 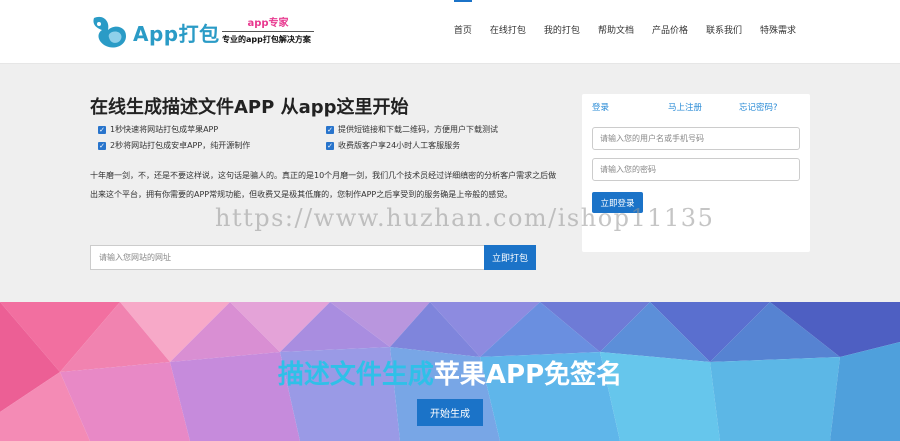 I want to click on tab-login: 登录, so click(x=600, y=107).